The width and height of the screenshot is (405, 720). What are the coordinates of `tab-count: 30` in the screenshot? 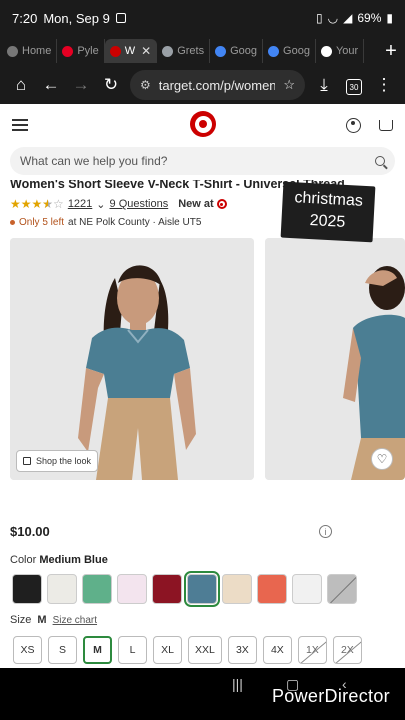 It's located at (354, 87).